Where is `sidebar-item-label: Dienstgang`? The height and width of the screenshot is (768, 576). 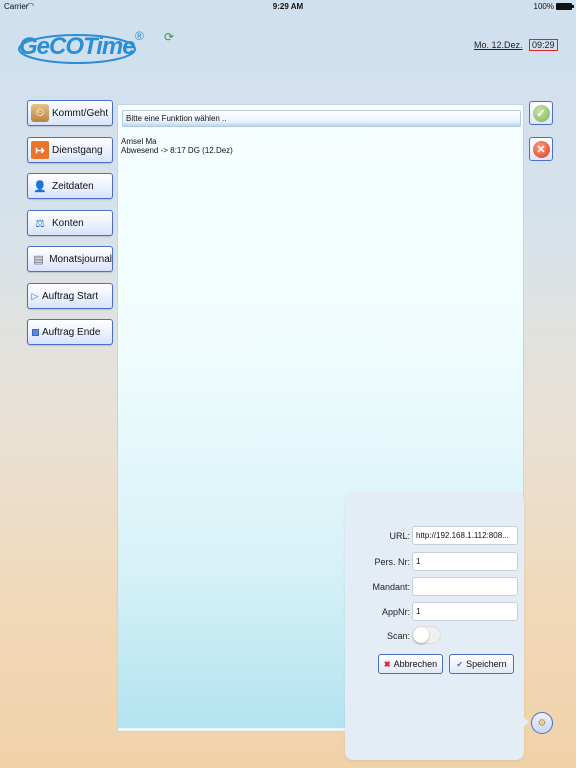
sidebar-item-label: Dienstgang is located at coordinates (77, 150).